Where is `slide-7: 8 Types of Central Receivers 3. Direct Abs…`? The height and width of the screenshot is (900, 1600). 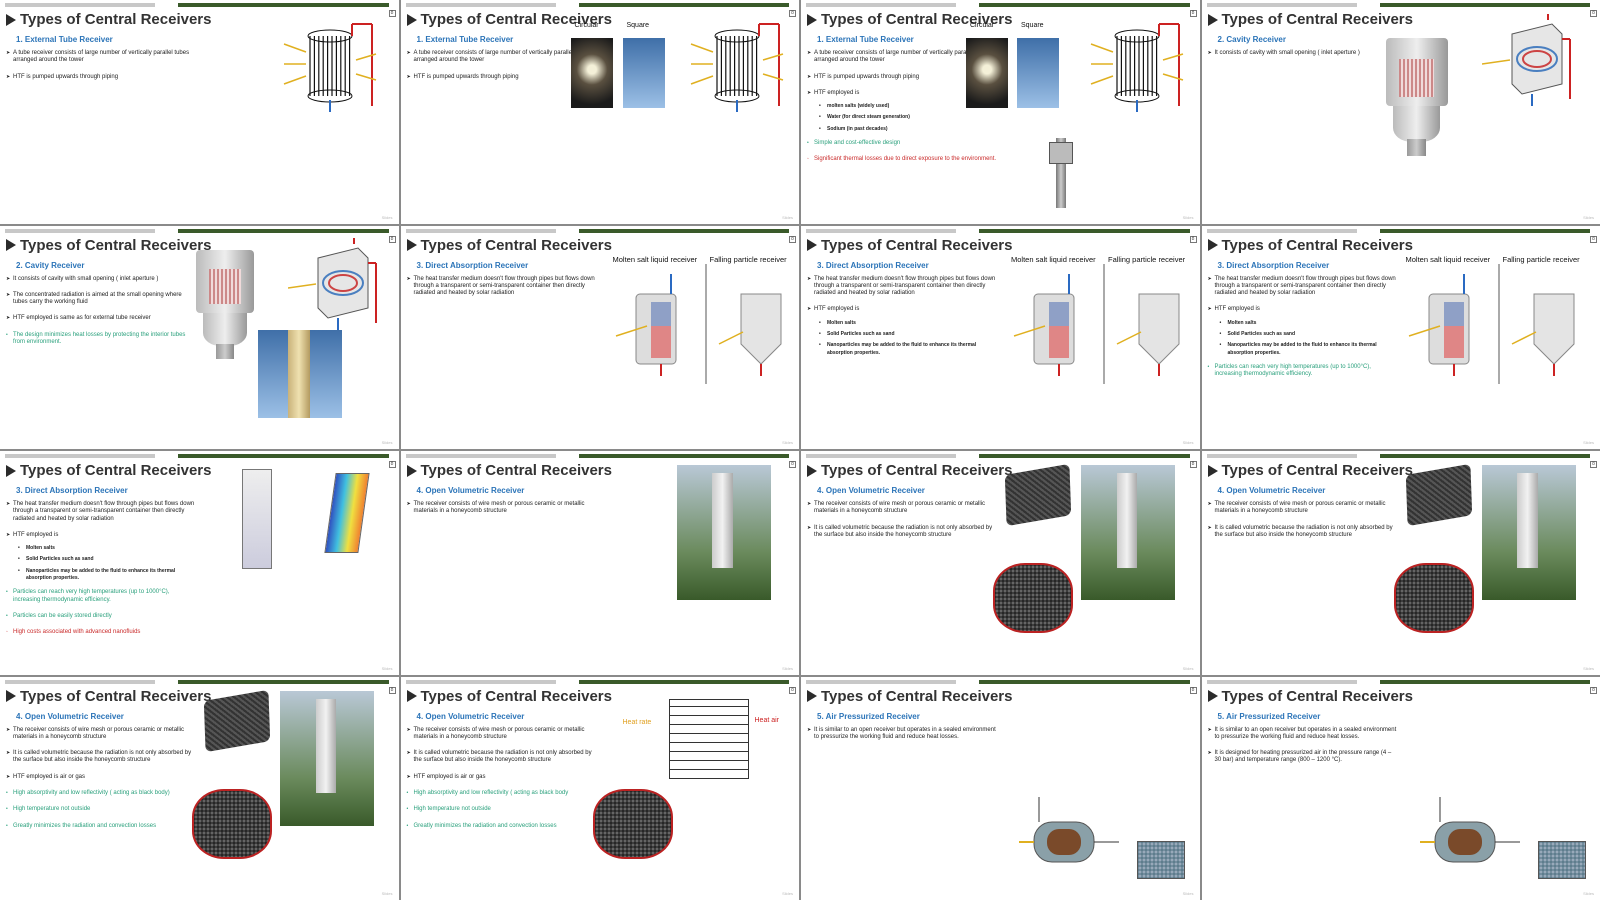
slide-7: 8 Types of Central Receivers 3. Direct Abs… is located at coordinates (1000, 337).